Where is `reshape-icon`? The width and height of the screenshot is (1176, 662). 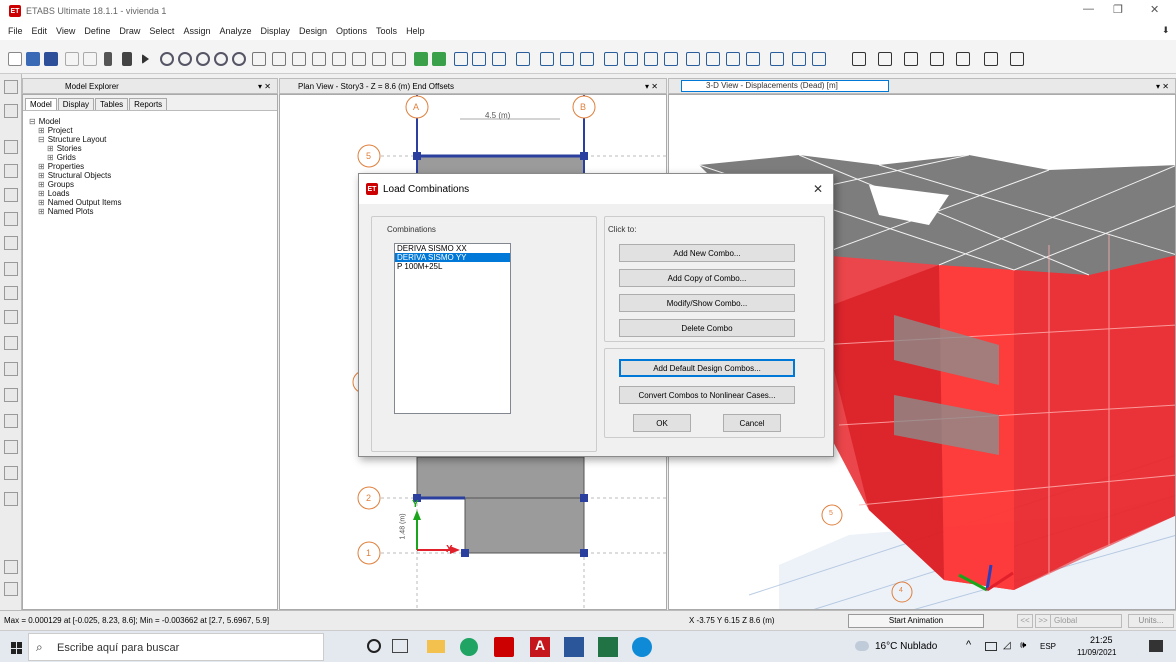
reshape-icon is located at coordinates (11, 111).